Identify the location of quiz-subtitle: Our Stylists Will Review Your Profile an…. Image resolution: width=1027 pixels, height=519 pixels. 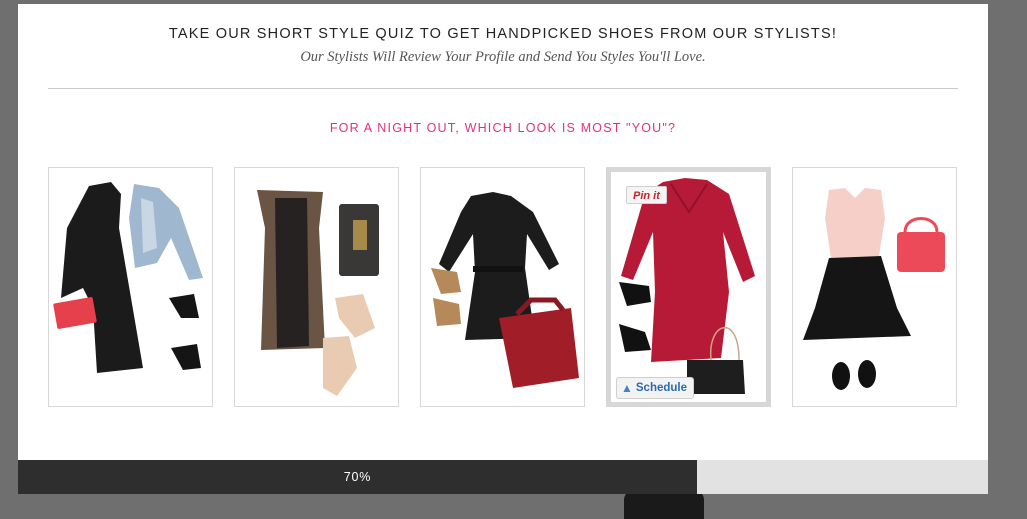
(503, 57).